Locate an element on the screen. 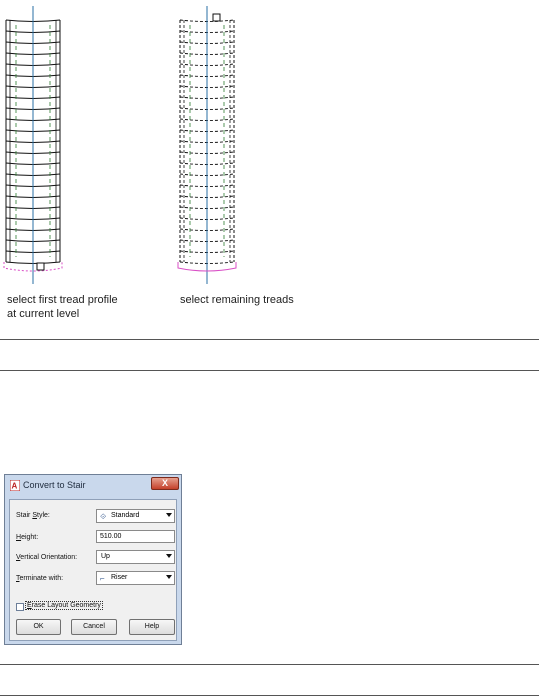 The width and height of the screenshot is (539, 697). stair-style-label-post: tyle: is located at coordinates (43, 515).